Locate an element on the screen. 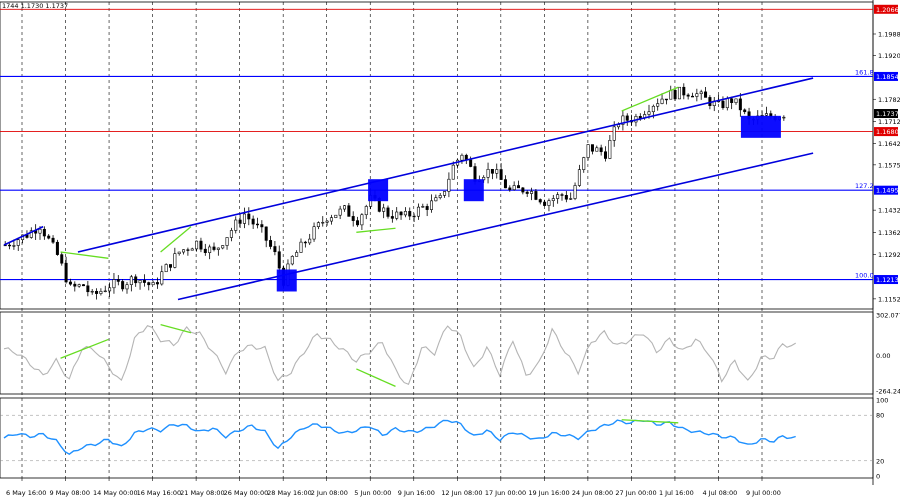  price-tick-label: 1.1362 is located at coordinates (889, 233).